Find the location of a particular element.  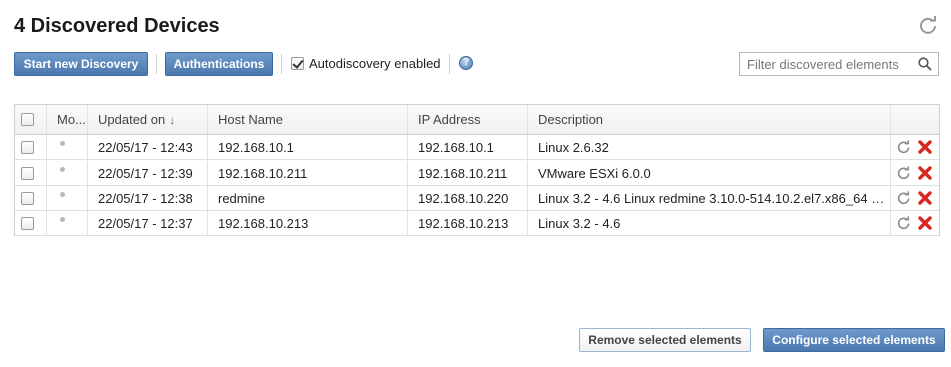

ip-cell: 192.168.10.211 is located at coordinates (468, 173).